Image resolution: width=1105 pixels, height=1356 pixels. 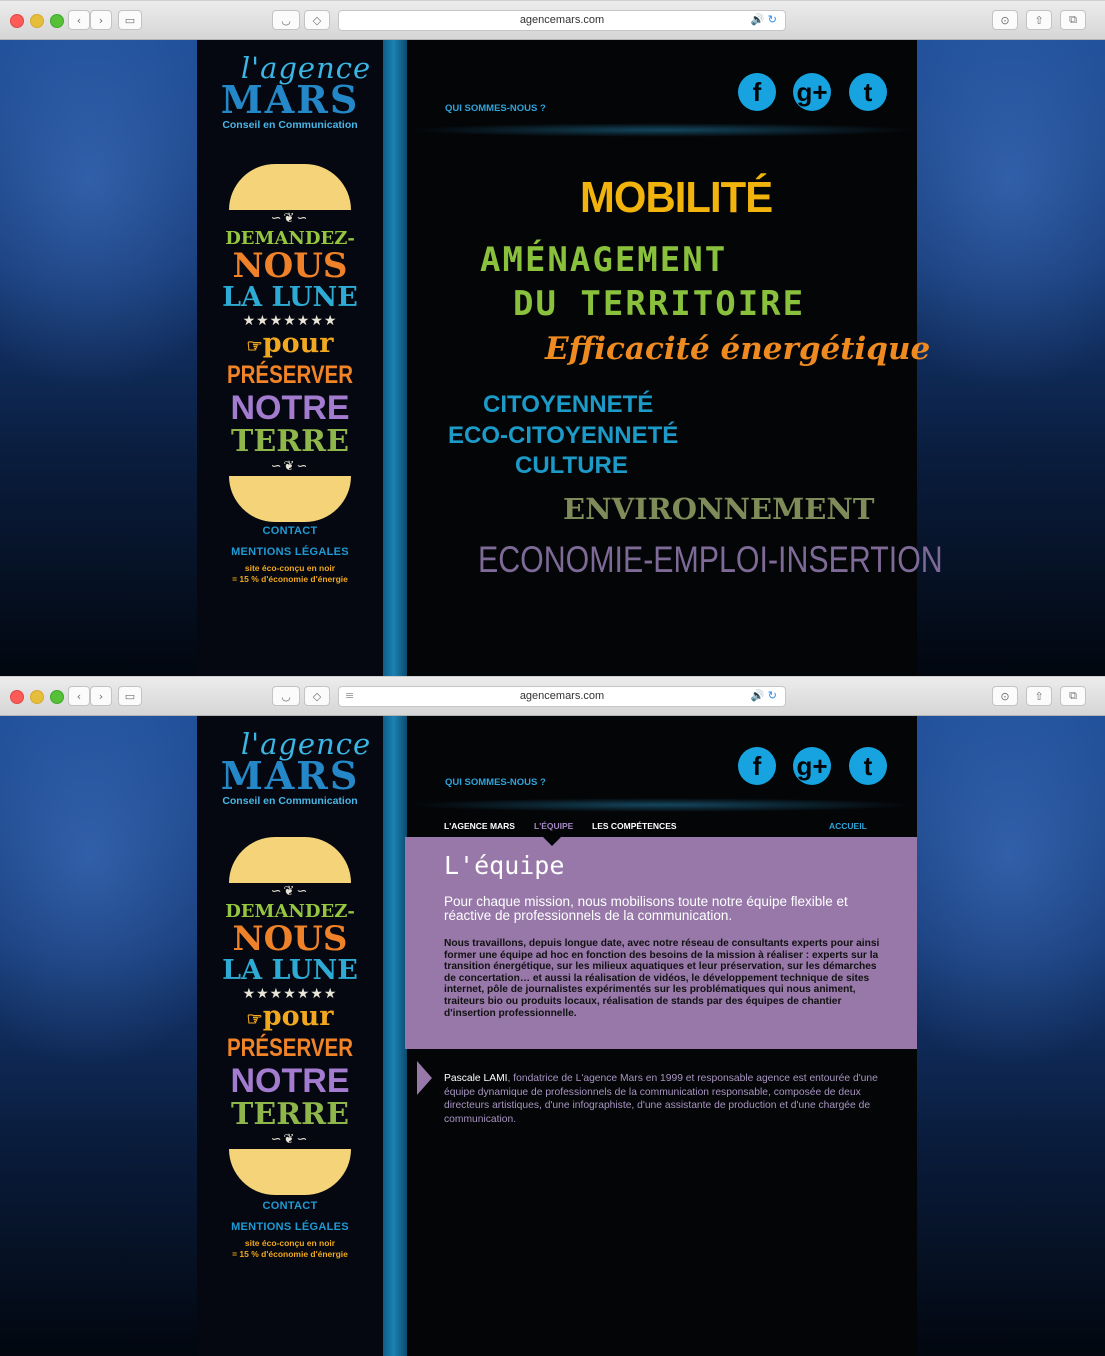 I want to click on address-bar: agencemars.com 🔊 ↻, so click(x=562, y=20).